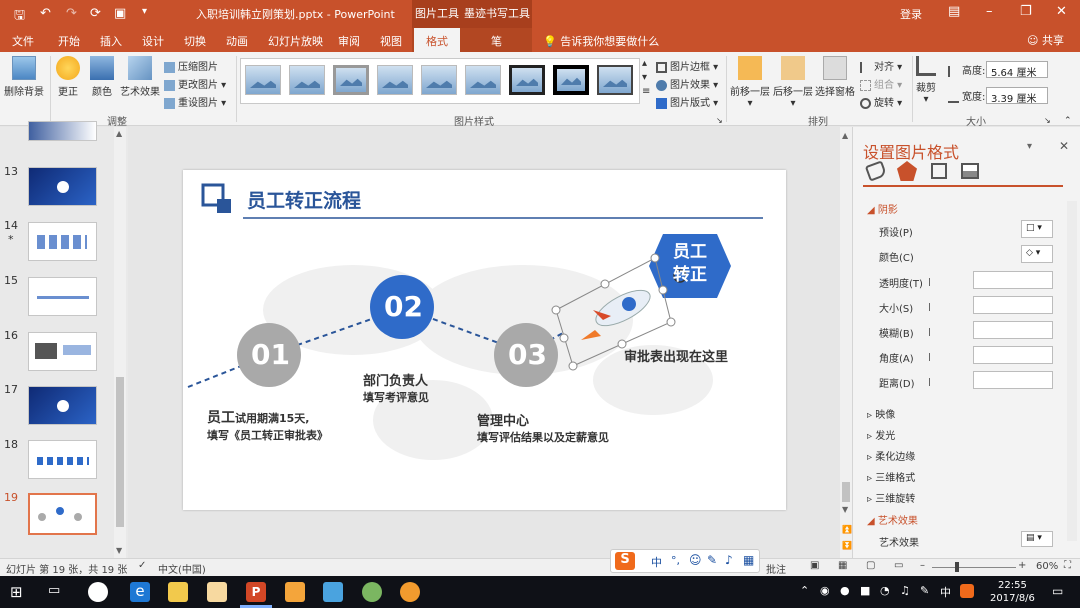 The height and width of the screenshot is (608, 1080). Describe the element at coordinates (120, 342) in the screenshot. I see `thumbnails-scrollbar: ▲ ▼` at that location.